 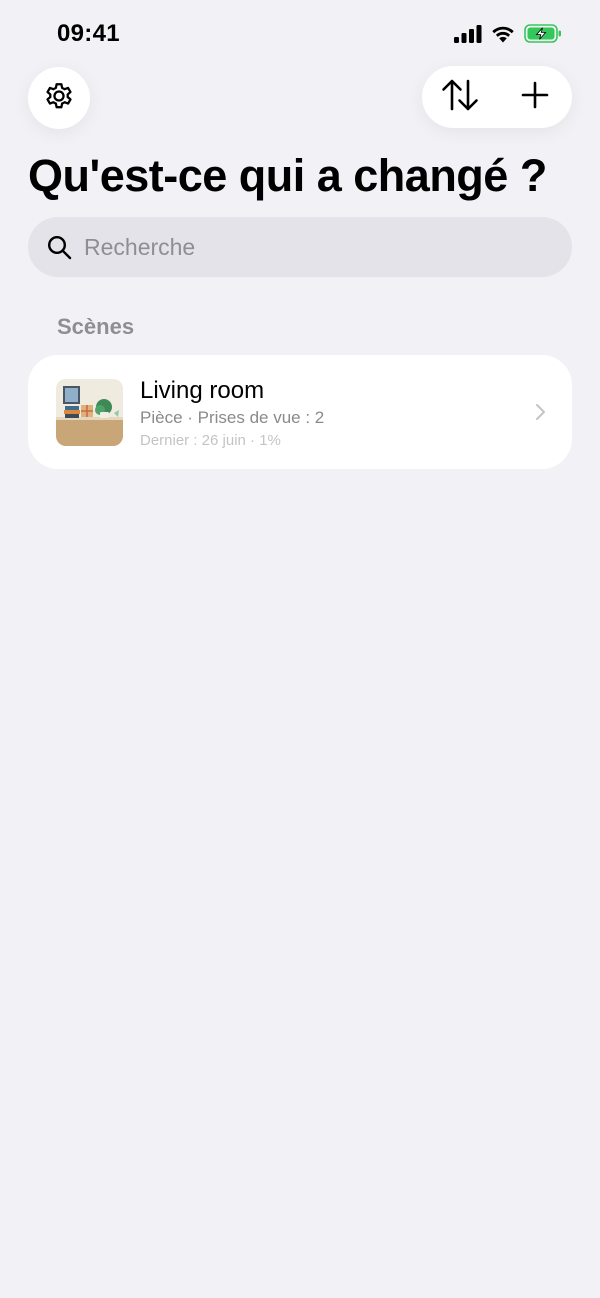 I want to click on gear-icon, so click(x=59, y=98).